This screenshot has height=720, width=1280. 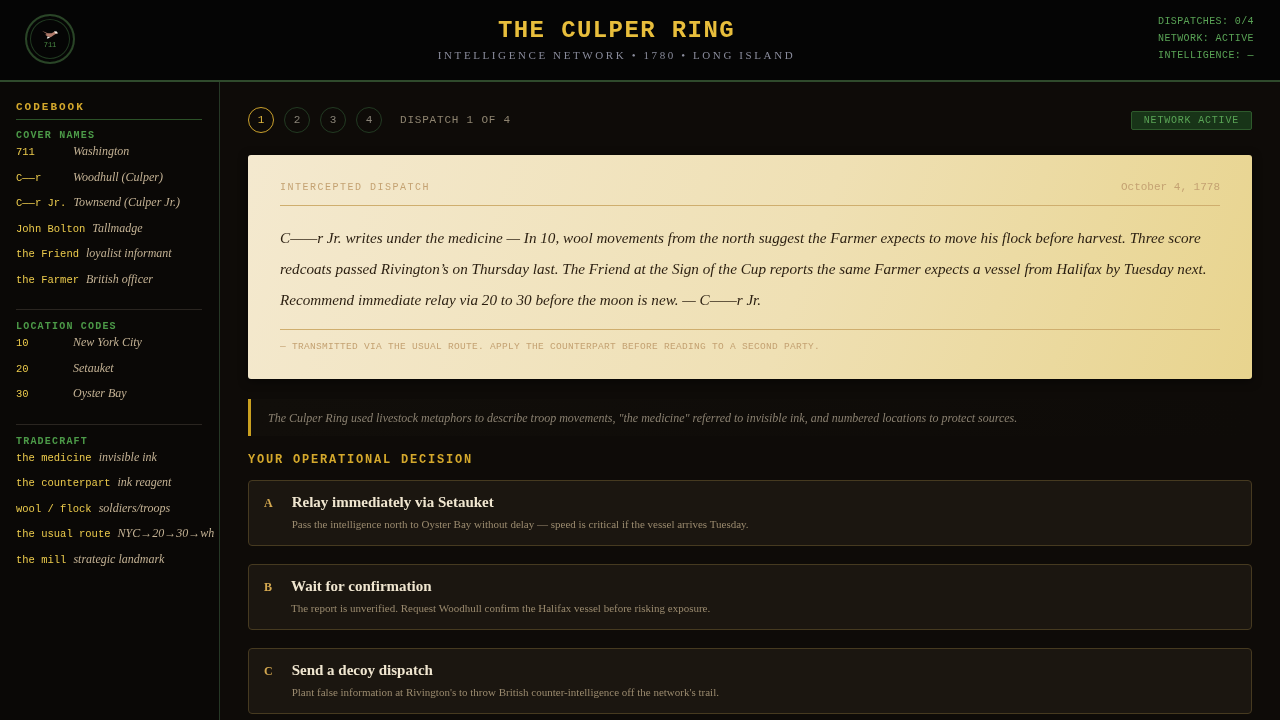 I want to click on code-meaning: Oyster Bay, so click(x=100, y=393).